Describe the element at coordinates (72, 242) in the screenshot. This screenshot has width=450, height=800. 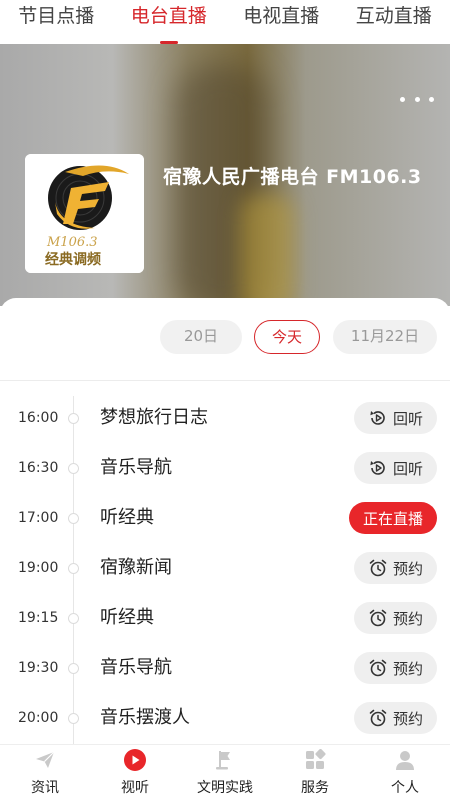
I see `logo-frequency-text: M106.3` at that location.